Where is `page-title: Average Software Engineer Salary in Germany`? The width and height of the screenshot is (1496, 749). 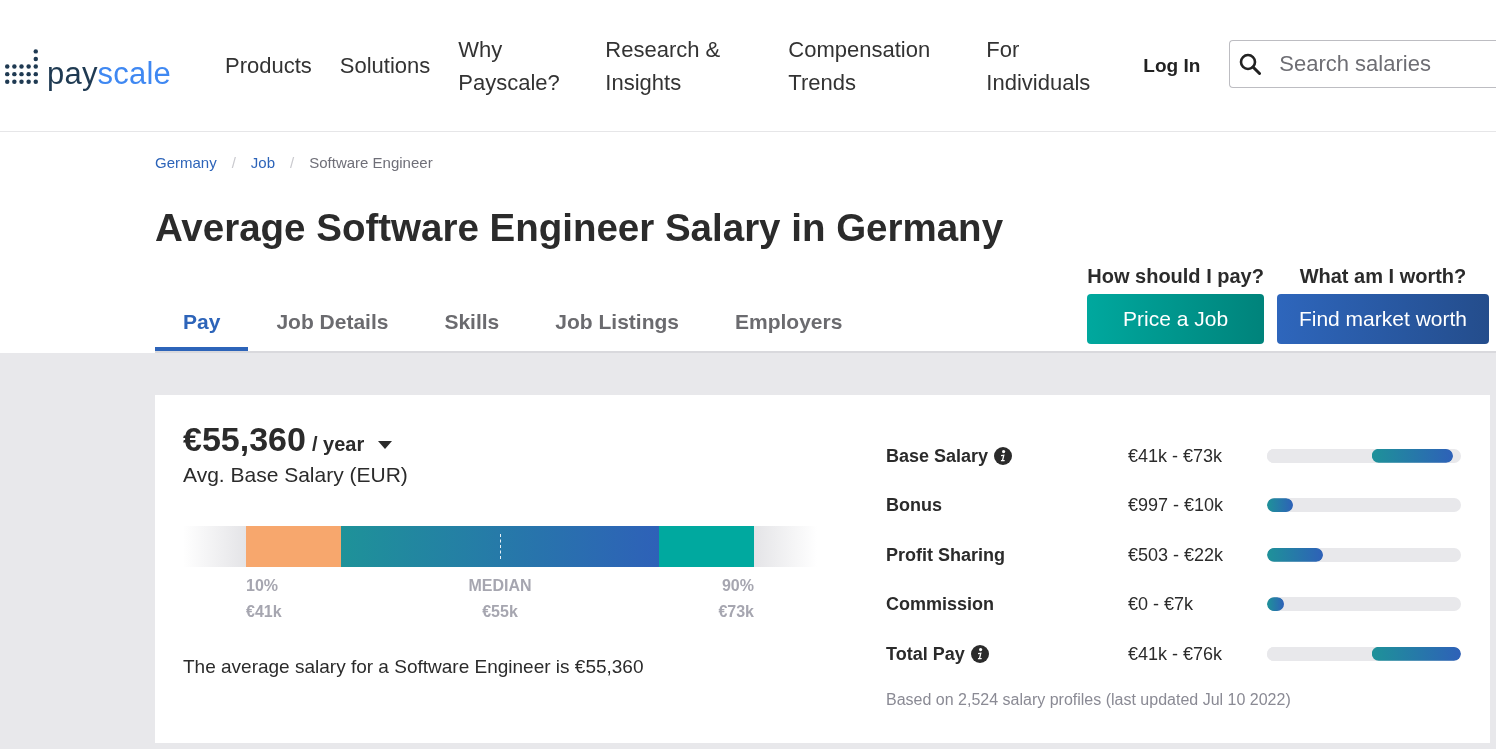 page-title: Average Software Engineer Salary in Germany is located at coordinates (580, 228).